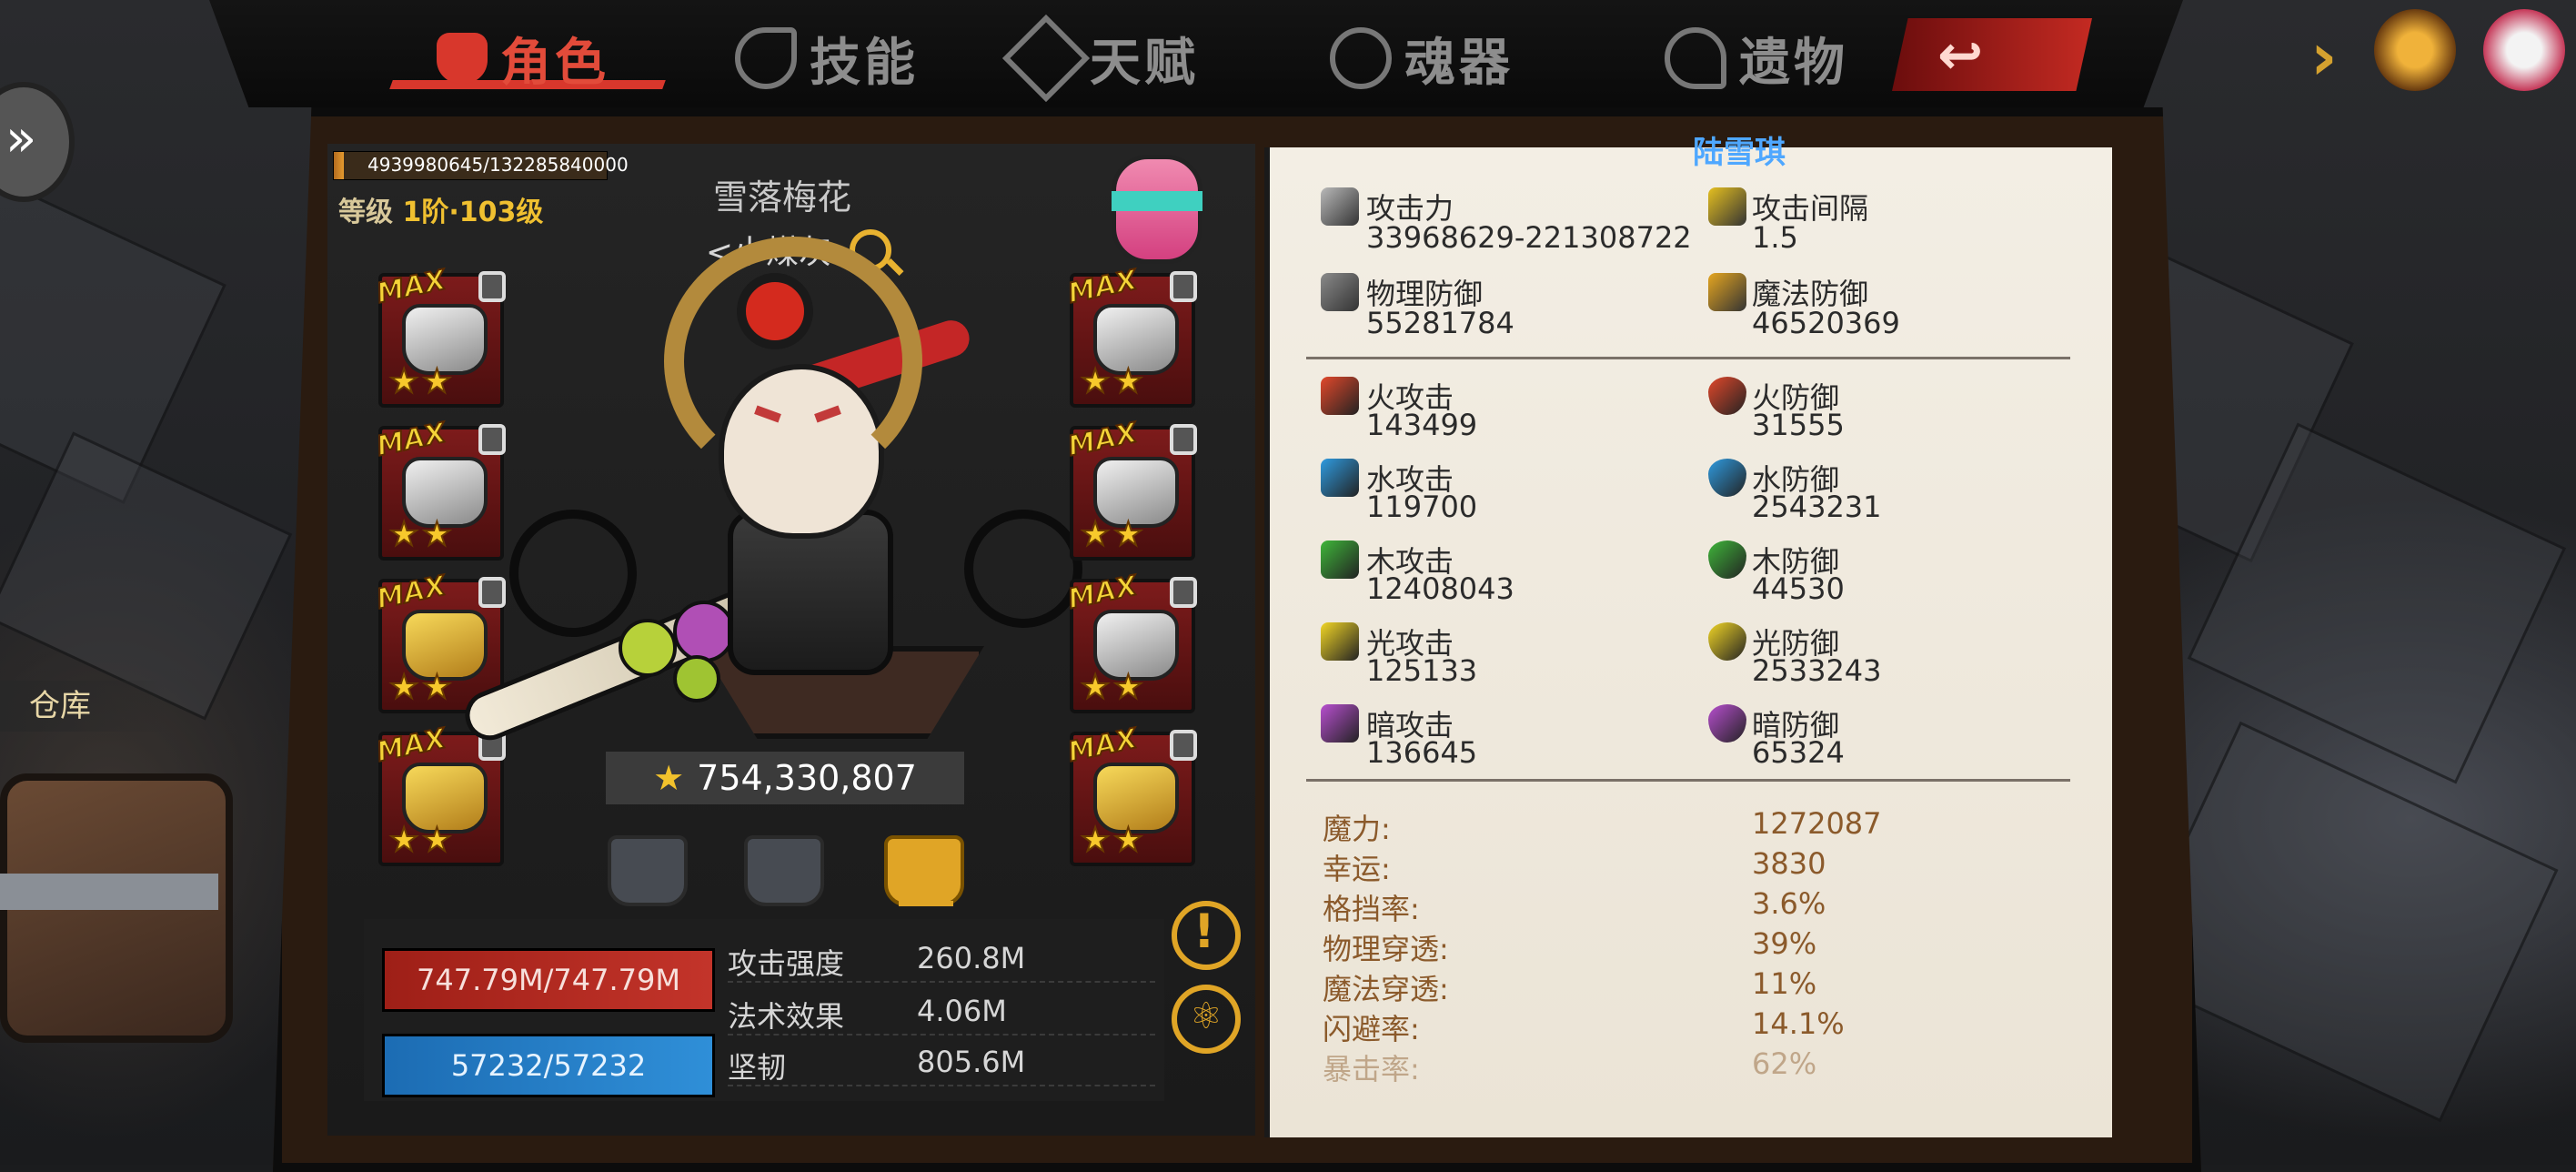 The height and width of the screenshot is (1172, 2576). I want to click on tab-soul: 魂器, so click(1422, 58).